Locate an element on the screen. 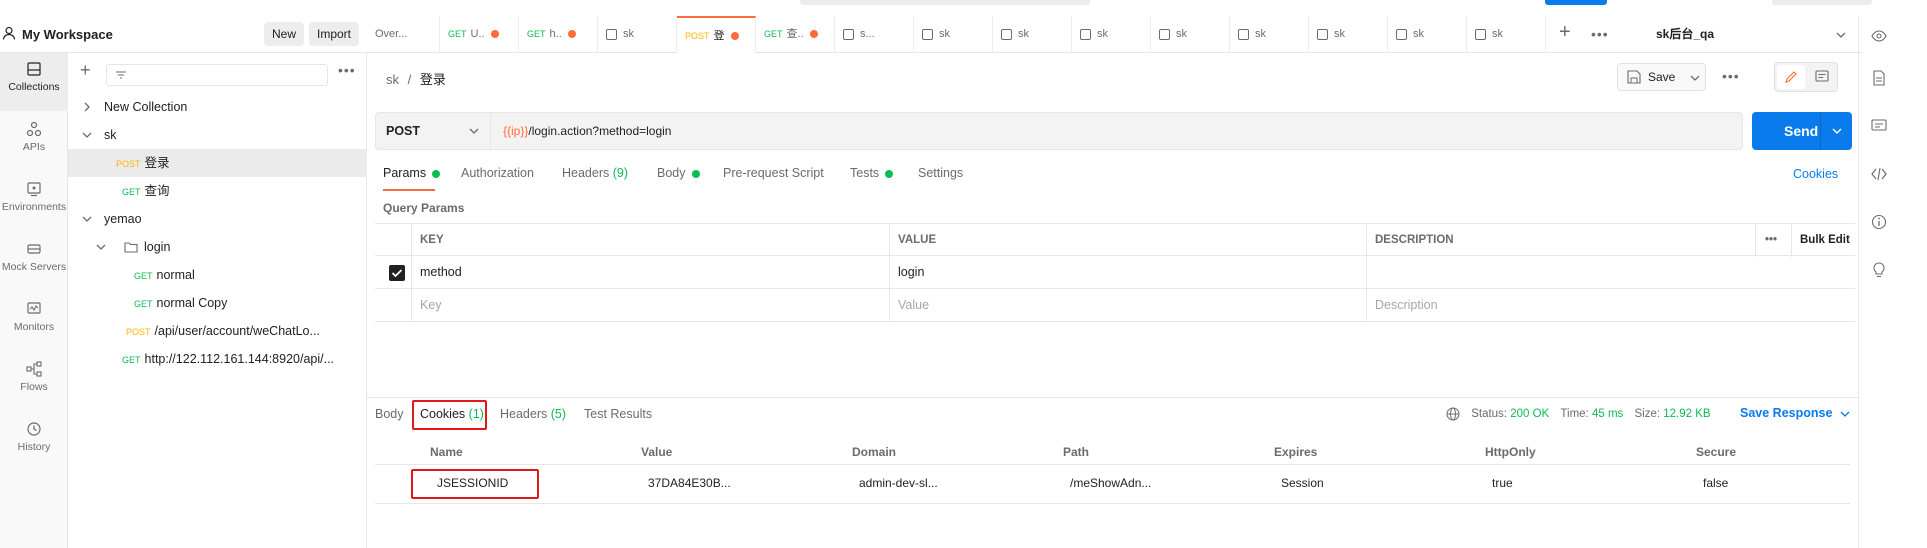  size-value: 12.92 KB is located at coordinates (1686, 414).